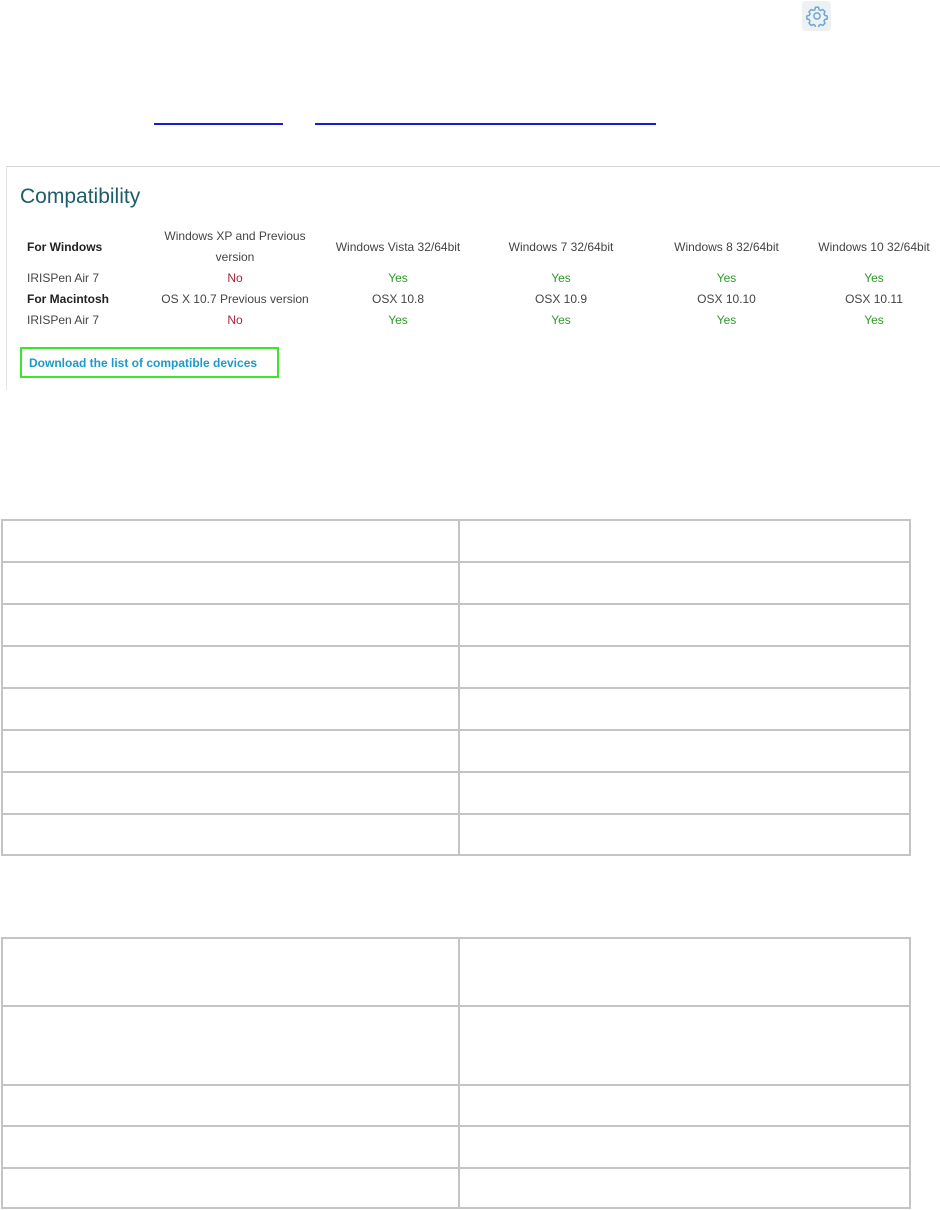 This screenshot has width=940, height=1210. I want to click on windows-product-row: IRISPen Air 7 No Yes Yes Yes Yes, so click(480, 278).